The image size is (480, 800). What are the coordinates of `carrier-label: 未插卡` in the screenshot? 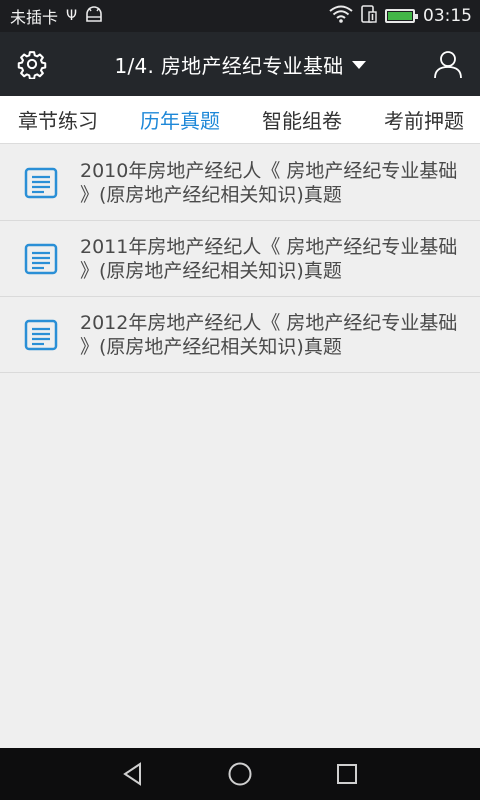 It's located at (34, 17).